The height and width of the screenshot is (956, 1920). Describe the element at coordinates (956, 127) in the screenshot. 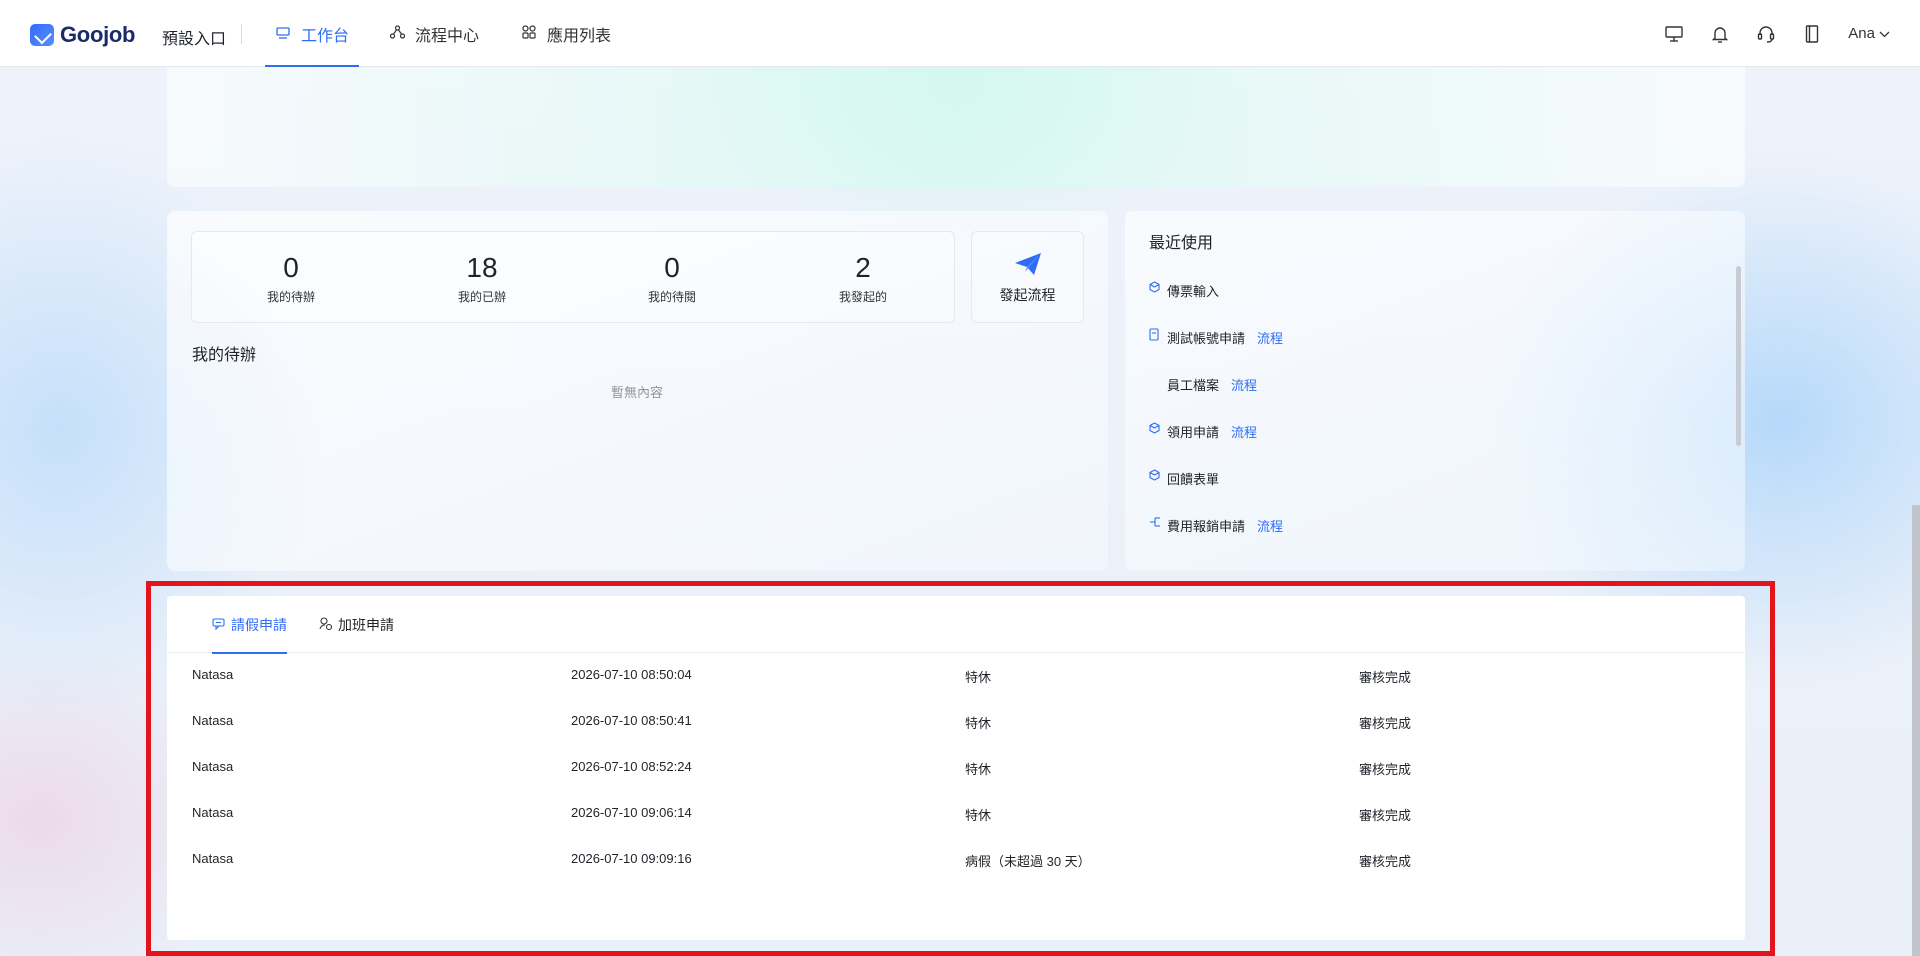

I see `banner-card` at that location.